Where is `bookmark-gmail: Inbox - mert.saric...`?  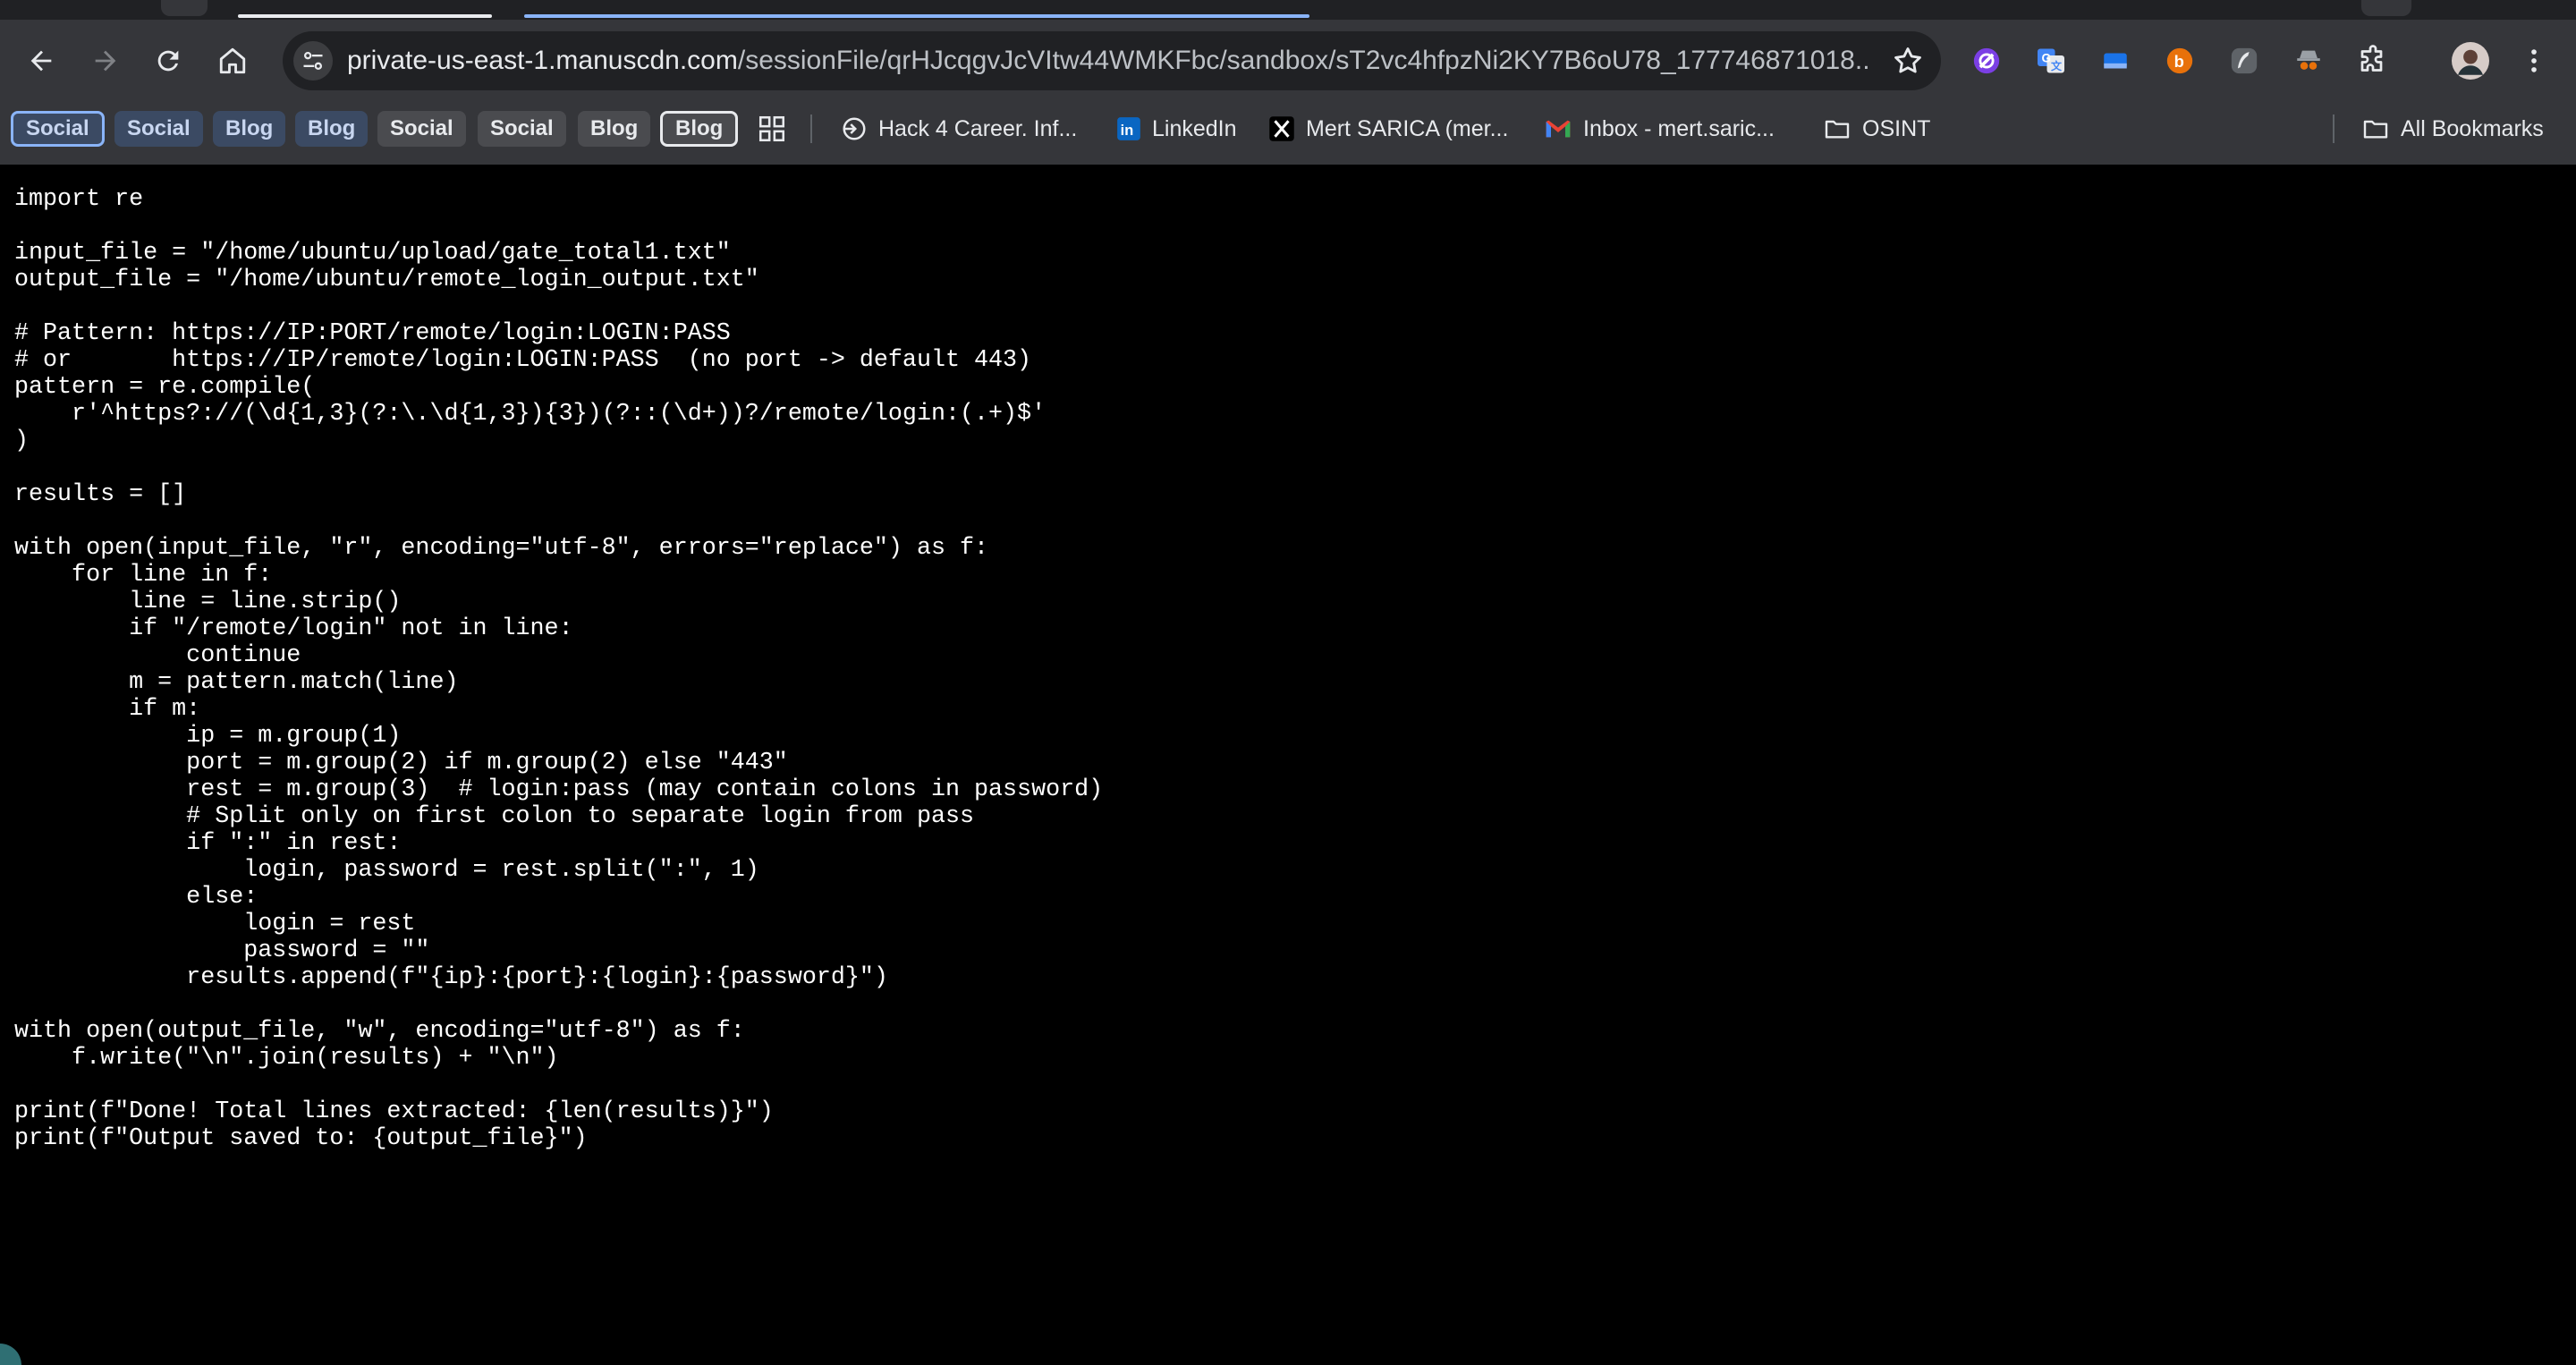 bookmark-gmail: Inbox - mert.saric... is located at coordinates (1659, 129).